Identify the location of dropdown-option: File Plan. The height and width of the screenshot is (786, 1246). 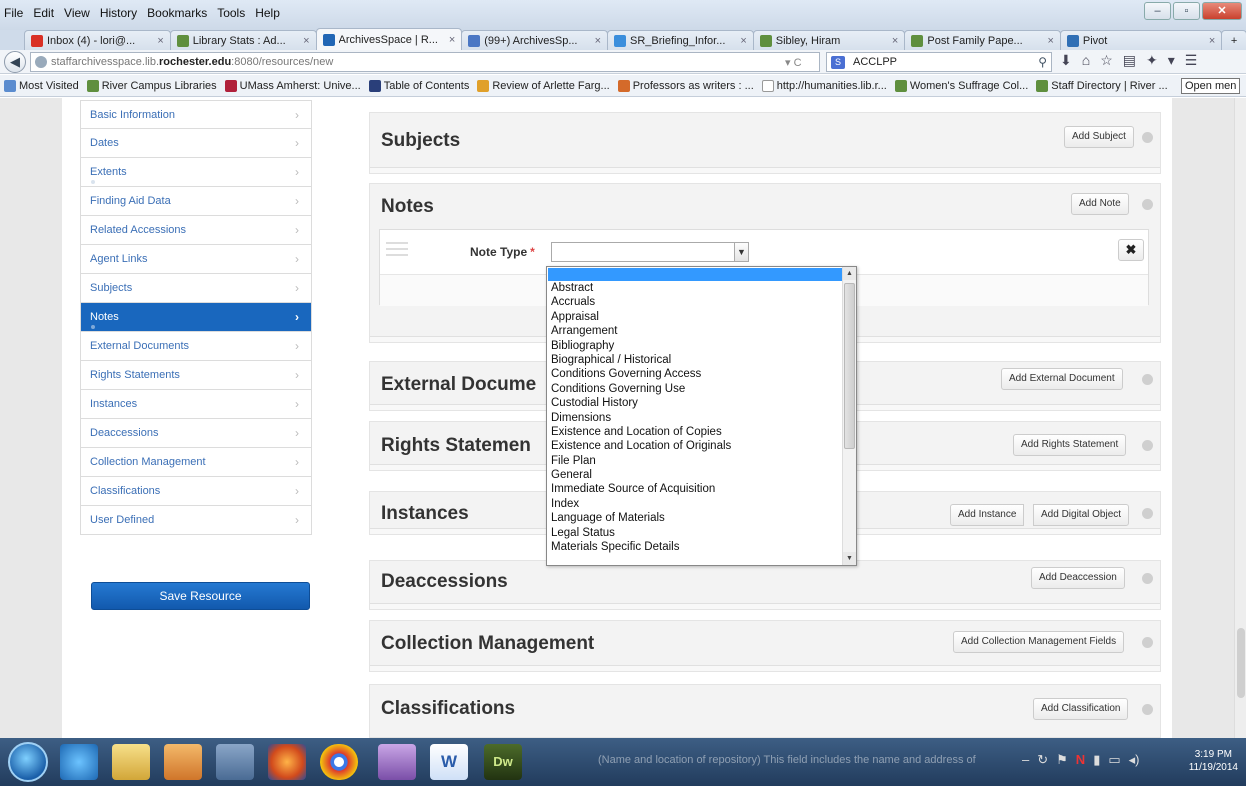
(701, 461).